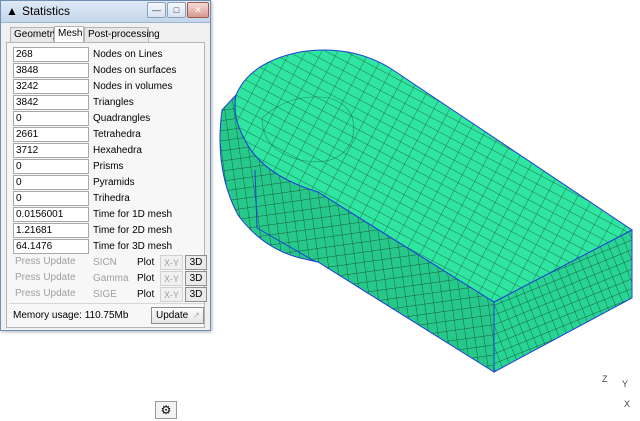 Image resolution: width=640 pixels, height=421 pixels. Describe the element at coordinates (113, 102) in the screenshot. I see `stat-label: Triangles` at that location.